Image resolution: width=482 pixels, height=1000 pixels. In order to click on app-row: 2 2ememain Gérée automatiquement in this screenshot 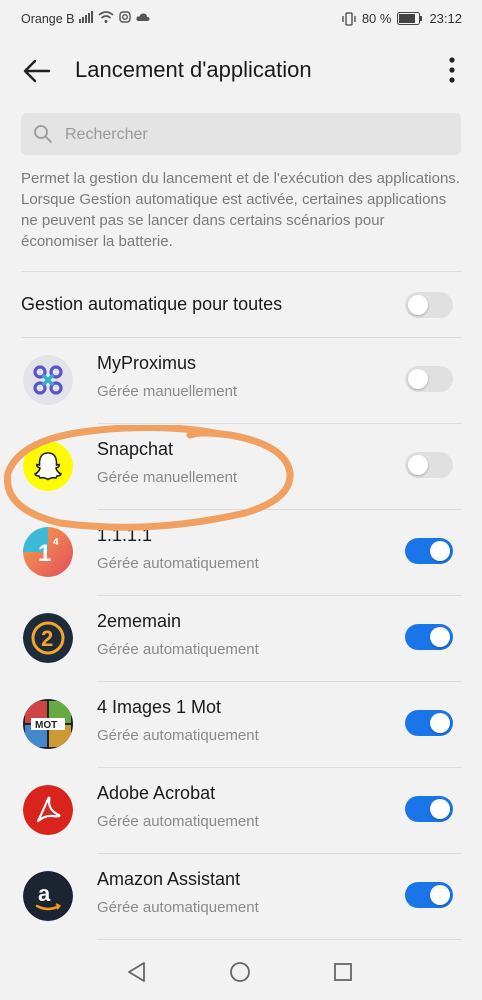, I will do `click(241, 639)`.